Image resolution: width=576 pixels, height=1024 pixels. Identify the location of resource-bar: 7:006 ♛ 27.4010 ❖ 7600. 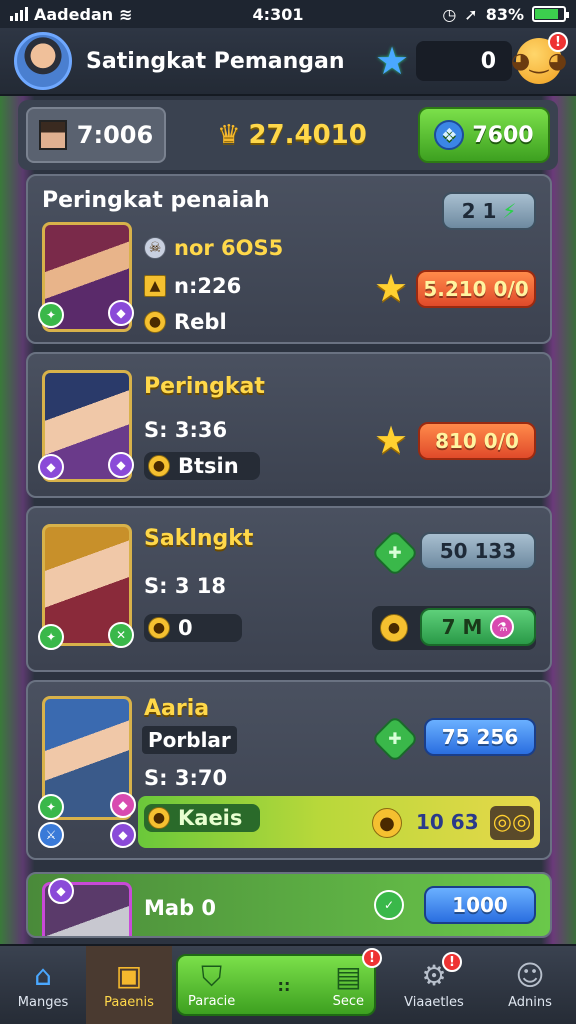
(288, 135).